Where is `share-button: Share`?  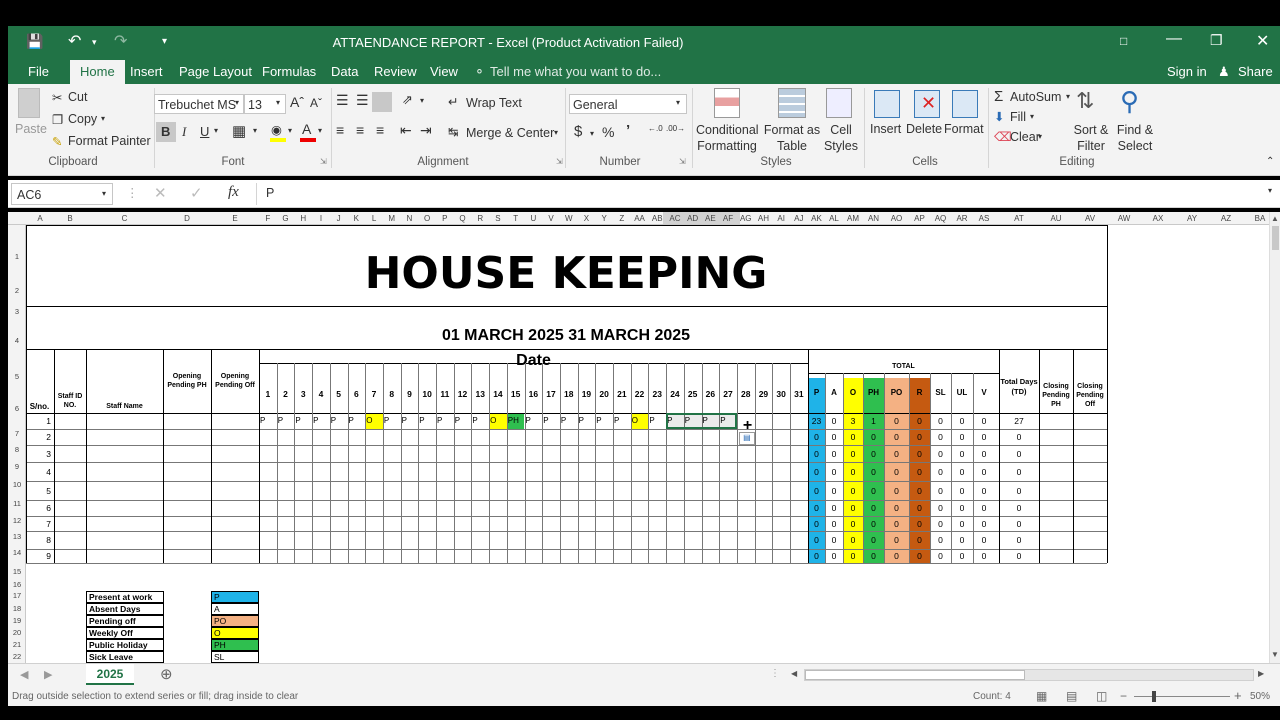 share-button: Share is located at coordinates (1255, 71).